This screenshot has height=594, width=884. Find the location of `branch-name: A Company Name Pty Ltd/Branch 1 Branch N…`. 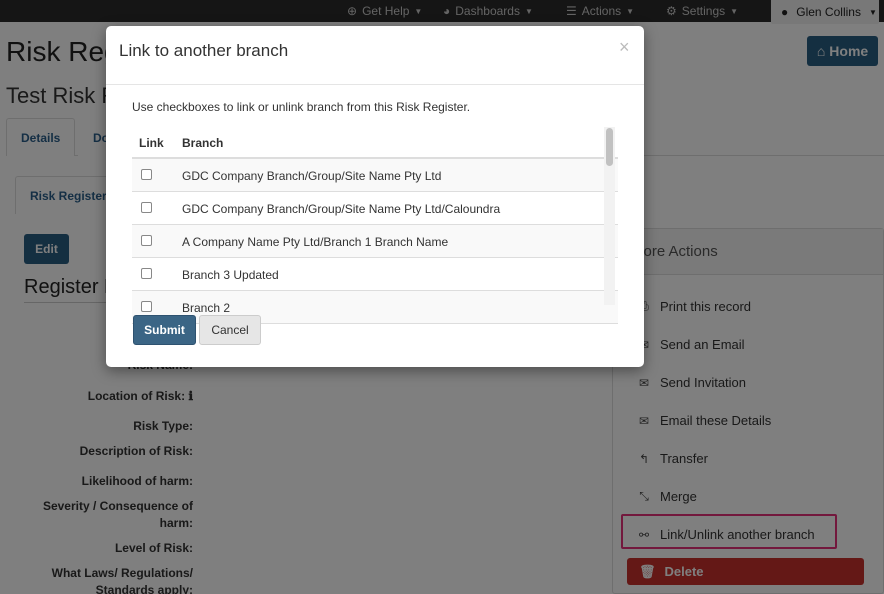

branch-name: A Company Name Pty Ltd/Branch 1 Branch N… is located at coordinates (315, 242).